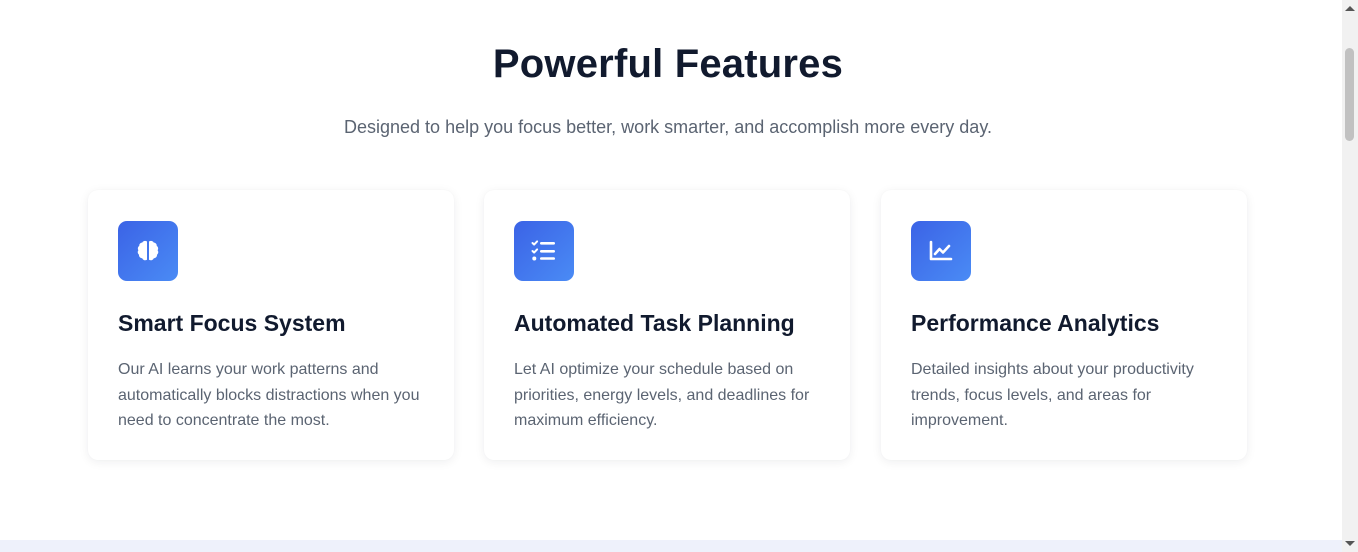  I want to click on page-scrollbar, so click(1350, 276).